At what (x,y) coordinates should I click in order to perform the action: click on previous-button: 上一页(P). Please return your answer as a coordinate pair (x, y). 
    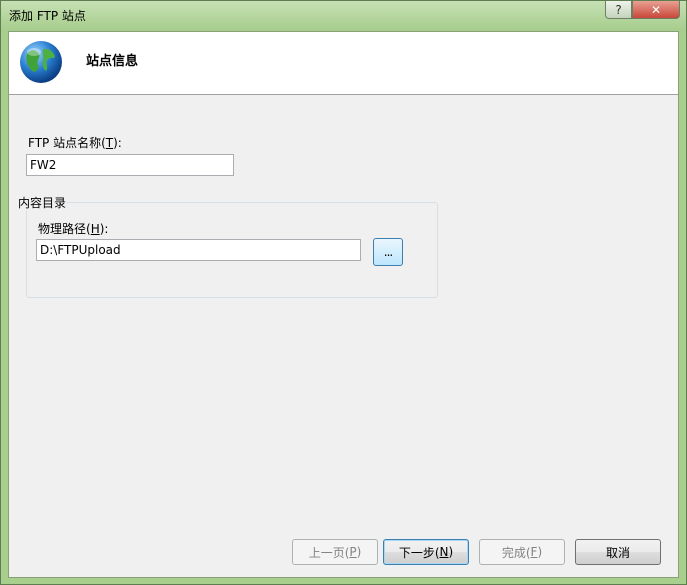
    Looking at the image, I should click on (335, 552).